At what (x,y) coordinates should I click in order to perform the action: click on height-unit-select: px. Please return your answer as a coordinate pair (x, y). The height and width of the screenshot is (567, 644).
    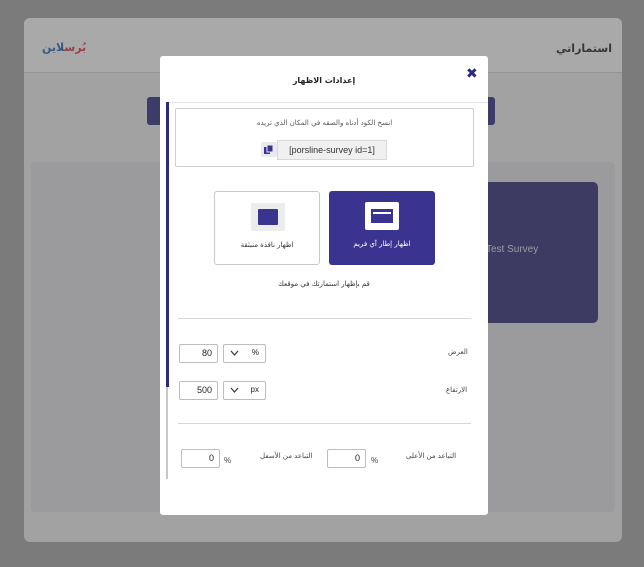
    Looking at the image, I should click on (244, 390).